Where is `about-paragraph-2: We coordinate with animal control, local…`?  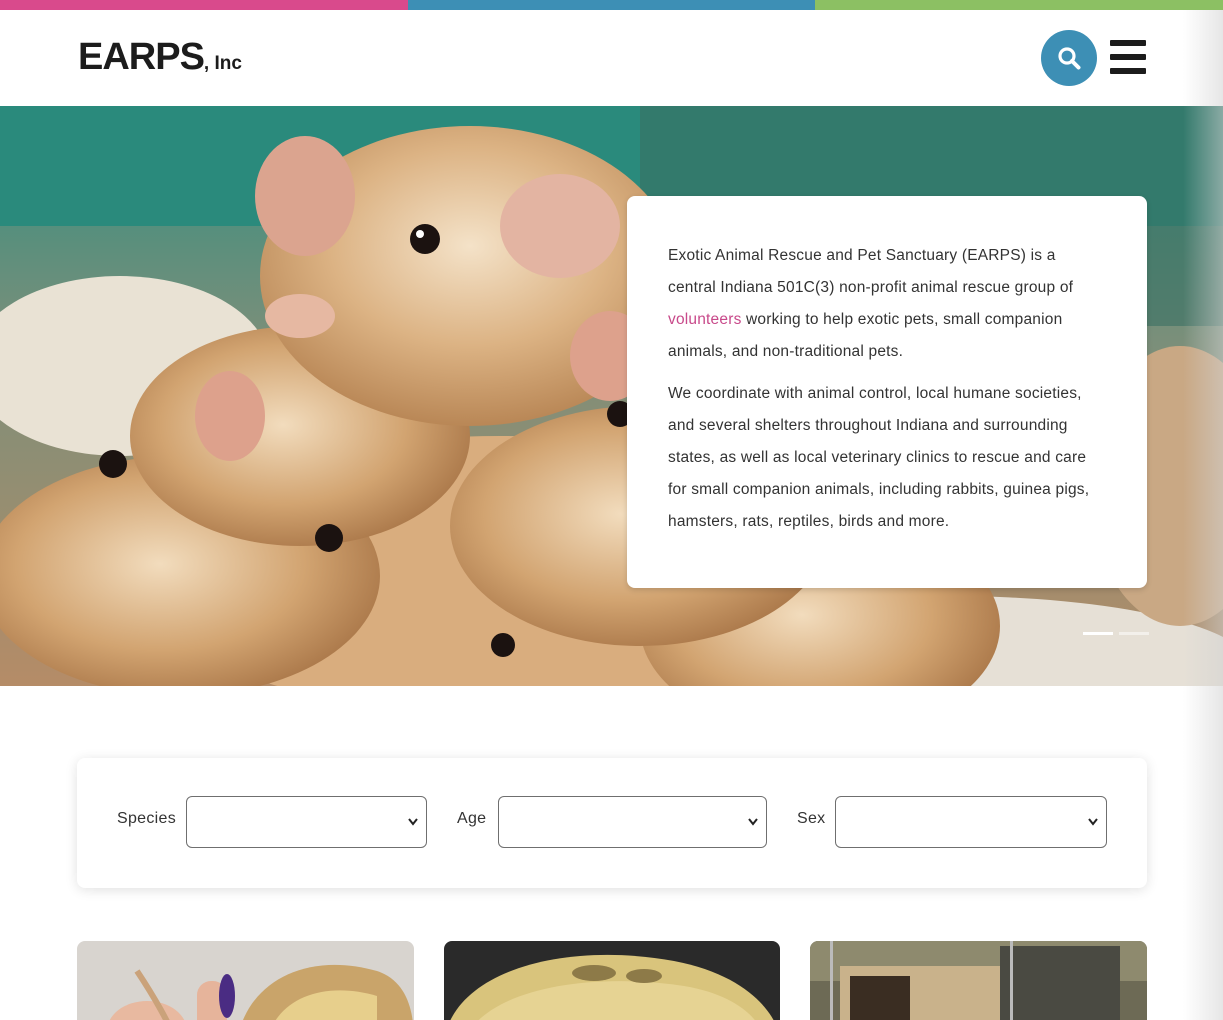
about-paragraph-2: We coordinate with animal control, local… is located at coordinates (879, 457).